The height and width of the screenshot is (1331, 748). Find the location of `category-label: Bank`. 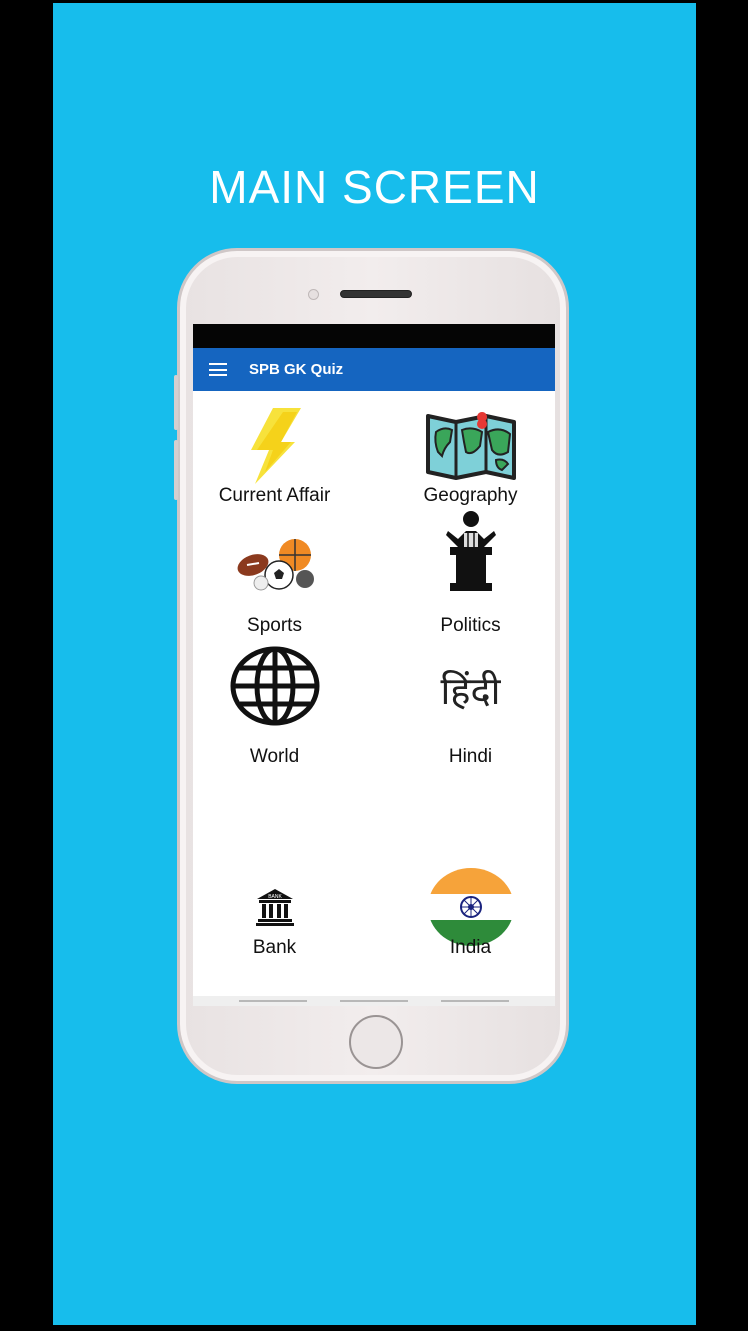

category-label: Bank is located at coordinates (274, 947).